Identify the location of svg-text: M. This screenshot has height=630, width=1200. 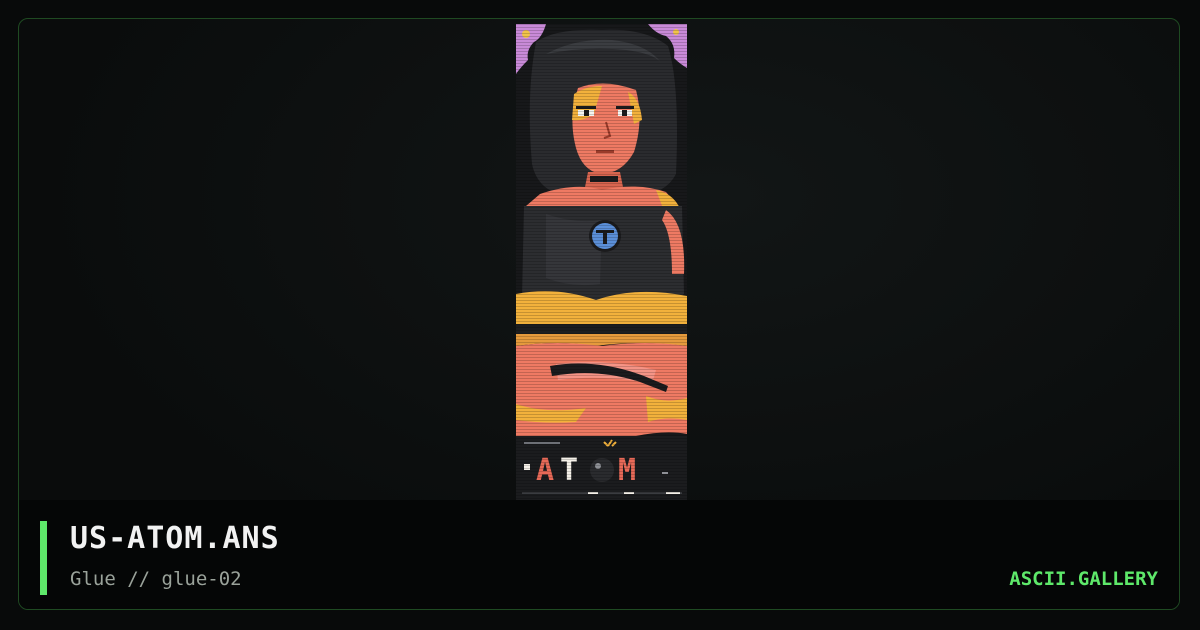
(627, 470).